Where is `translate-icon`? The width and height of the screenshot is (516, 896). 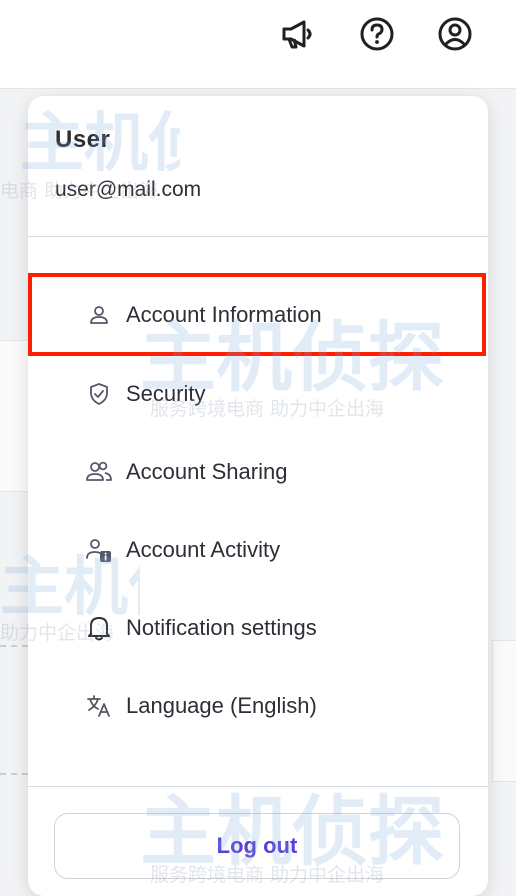
translate-icon is located at coordinates (99, 706).